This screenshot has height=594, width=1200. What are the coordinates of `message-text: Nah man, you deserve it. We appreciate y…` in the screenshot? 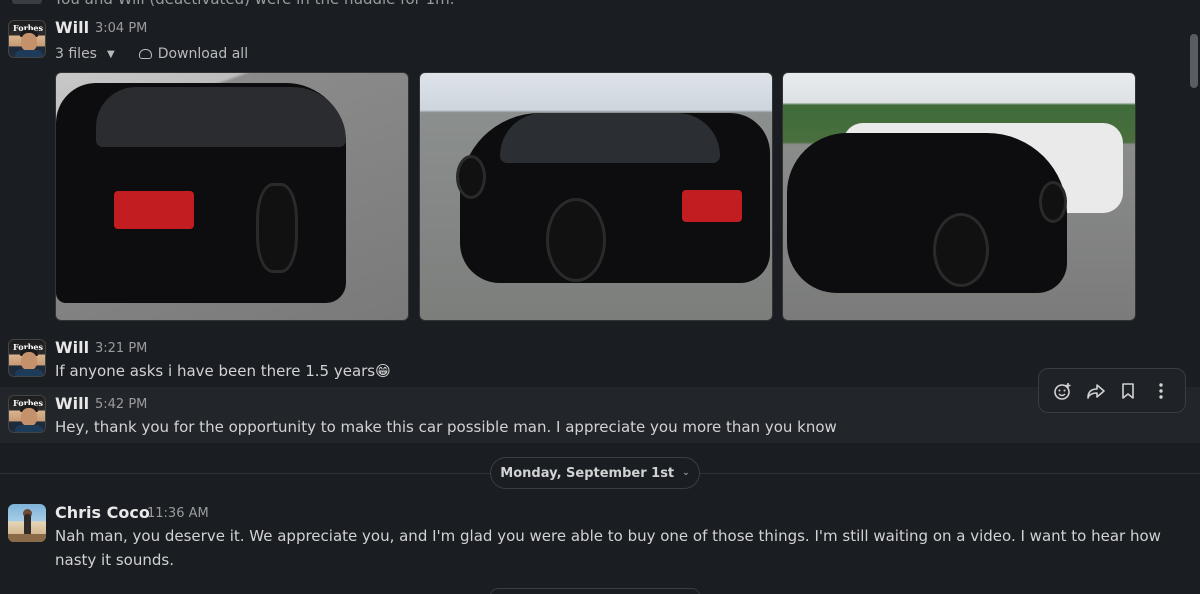 It's located at (608, 548).